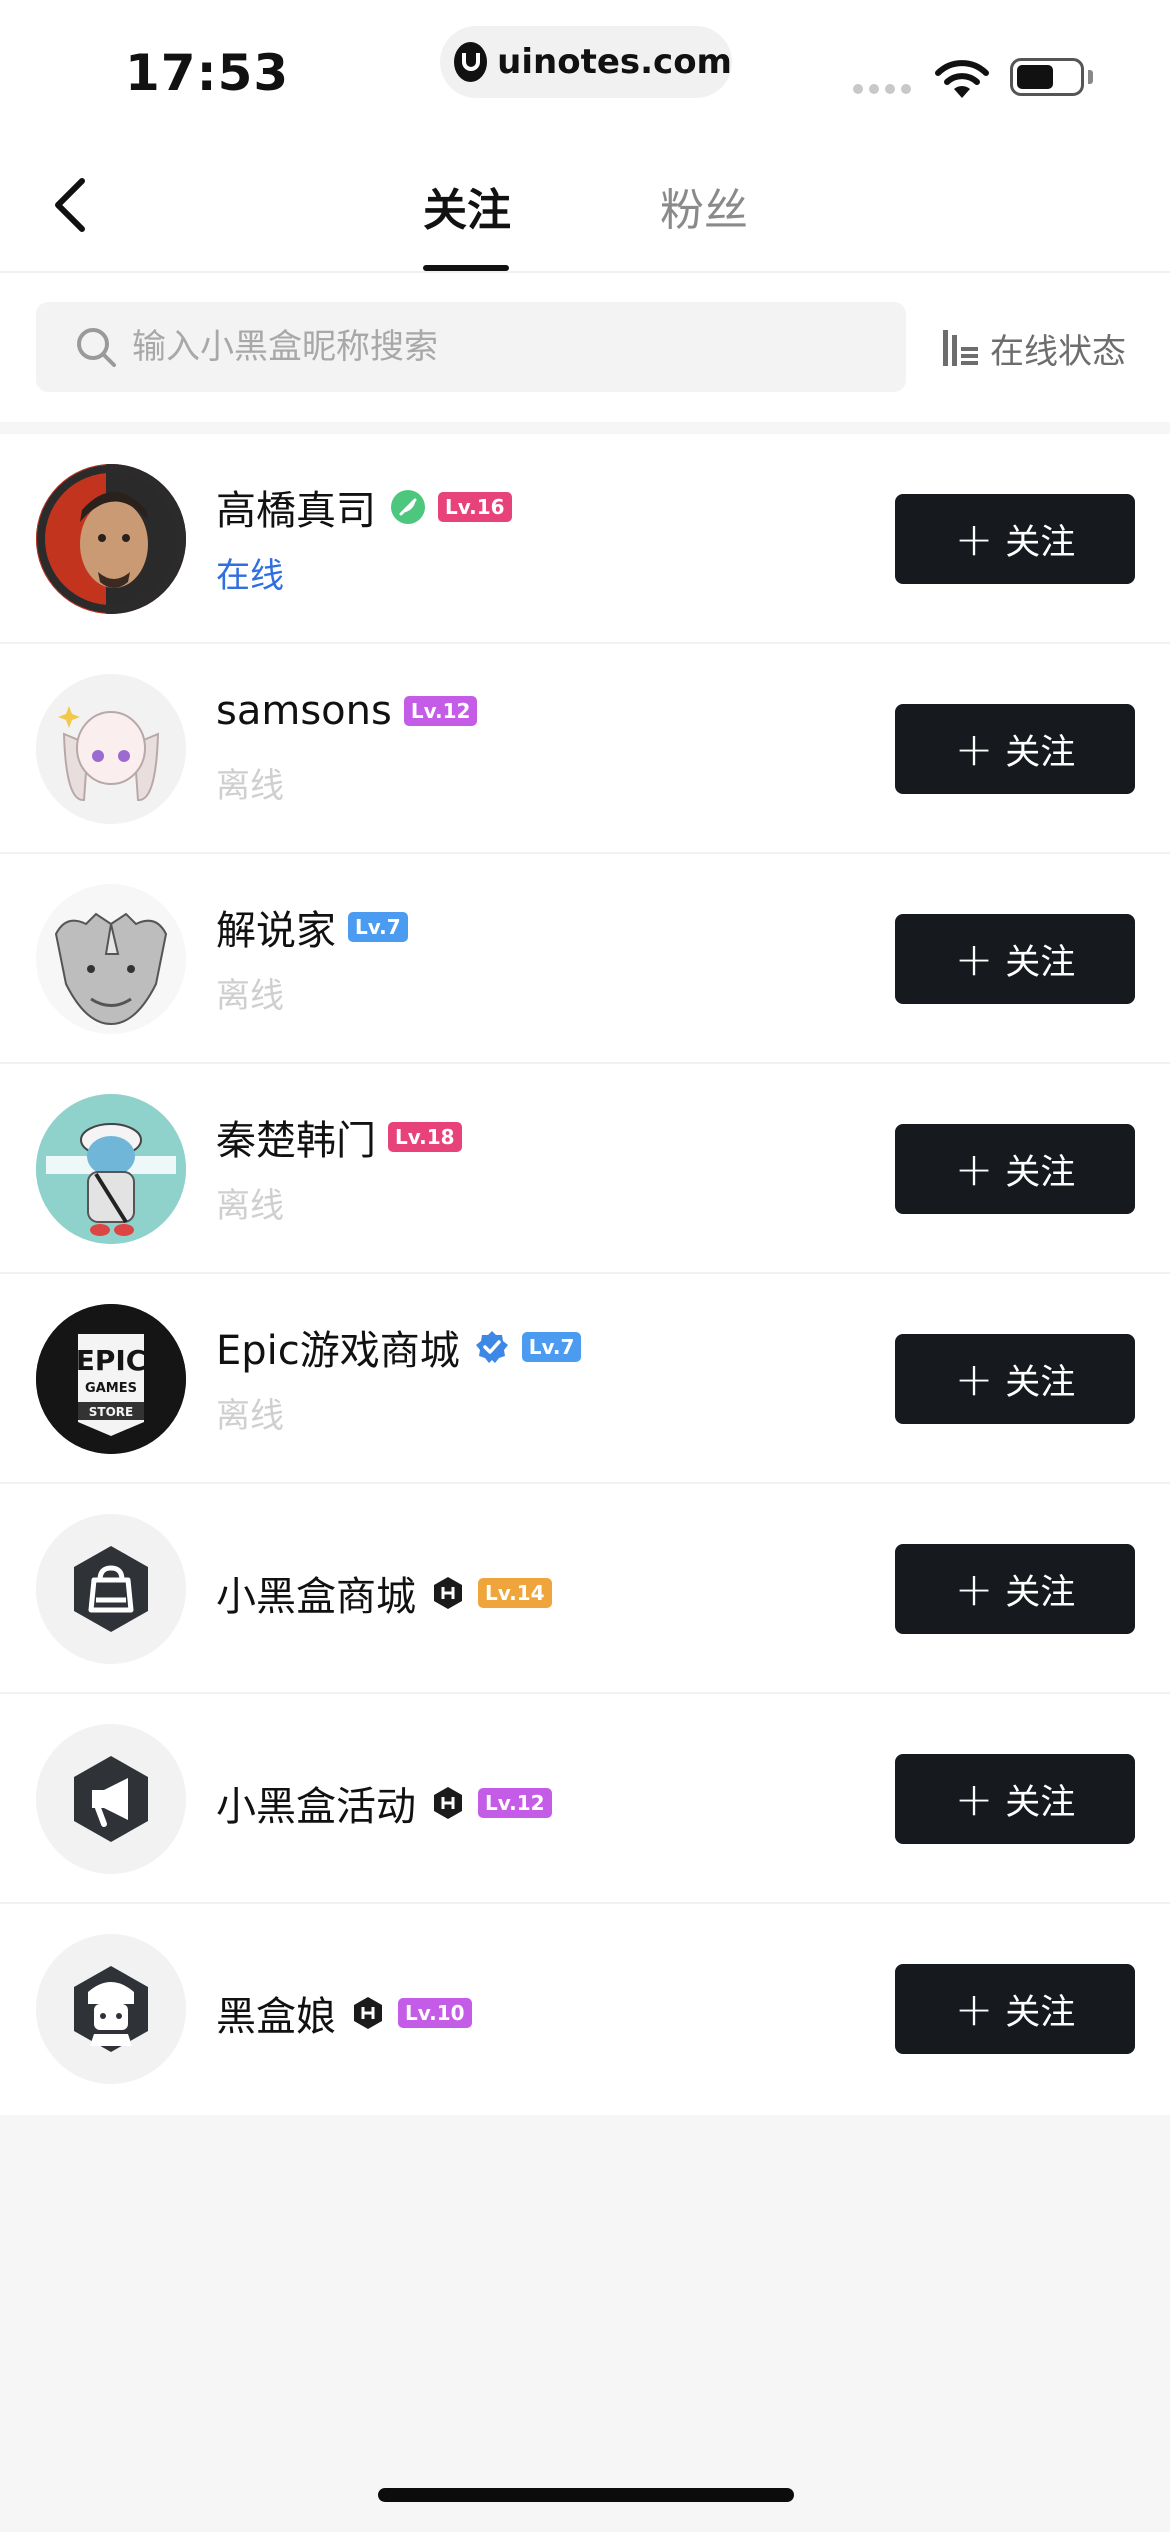 The height and width of the screenshot is (2532, 1170). What do you see at coordinates (475, 507) in the screenshot?
I see `level-badge: Lv.16` at bounding box center [475, 507].